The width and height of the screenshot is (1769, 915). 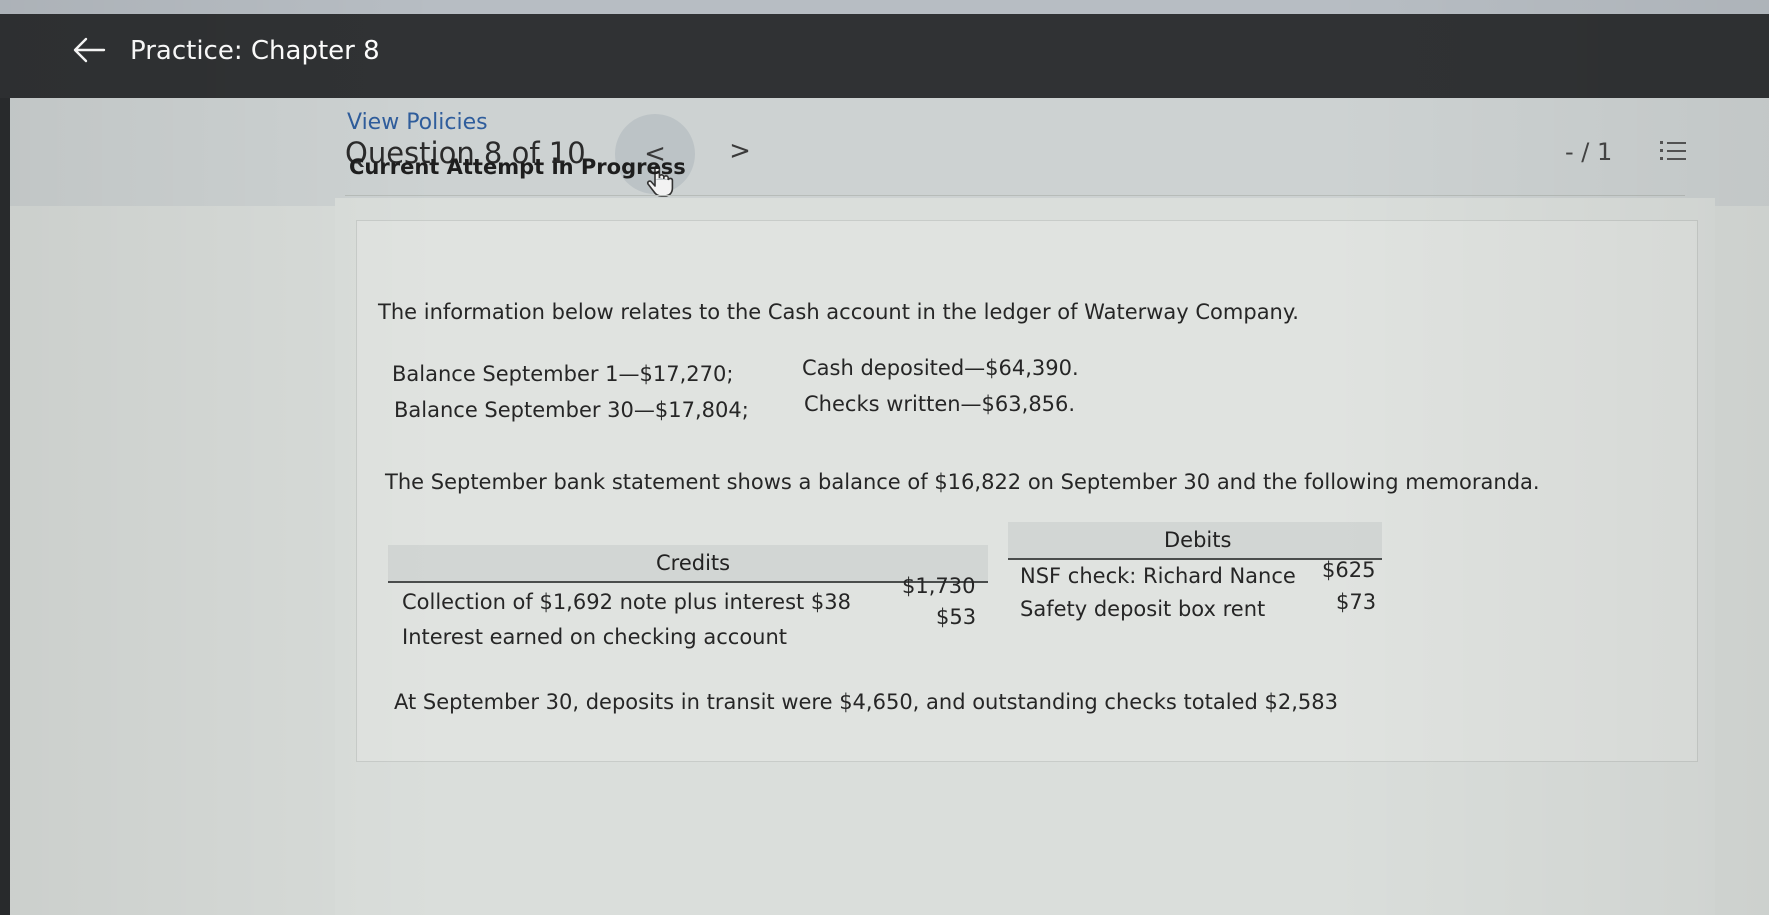 I want to click on debit-row-amount: $625, so click(x=1349, y=570).